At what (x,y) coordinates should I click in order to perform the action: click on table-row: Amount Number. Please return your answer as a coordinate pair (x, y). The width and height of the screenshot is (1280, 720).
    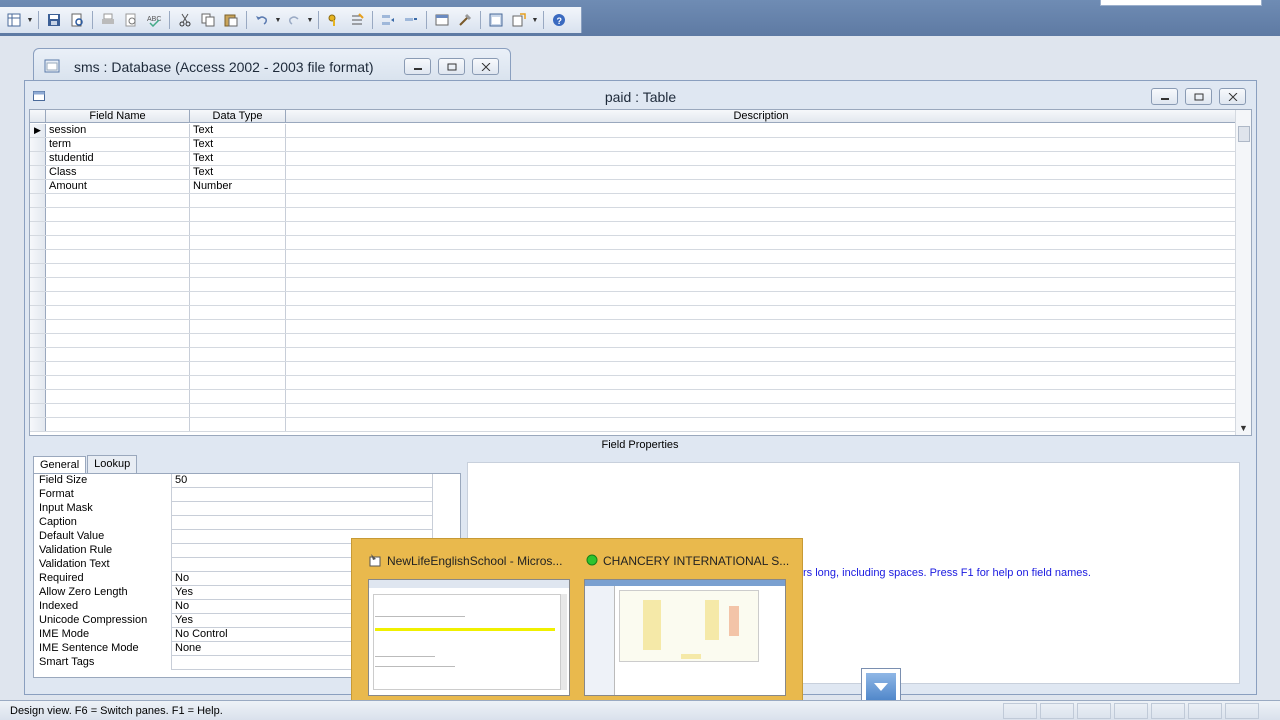
    Looking at the image, I should click on (633, 187).